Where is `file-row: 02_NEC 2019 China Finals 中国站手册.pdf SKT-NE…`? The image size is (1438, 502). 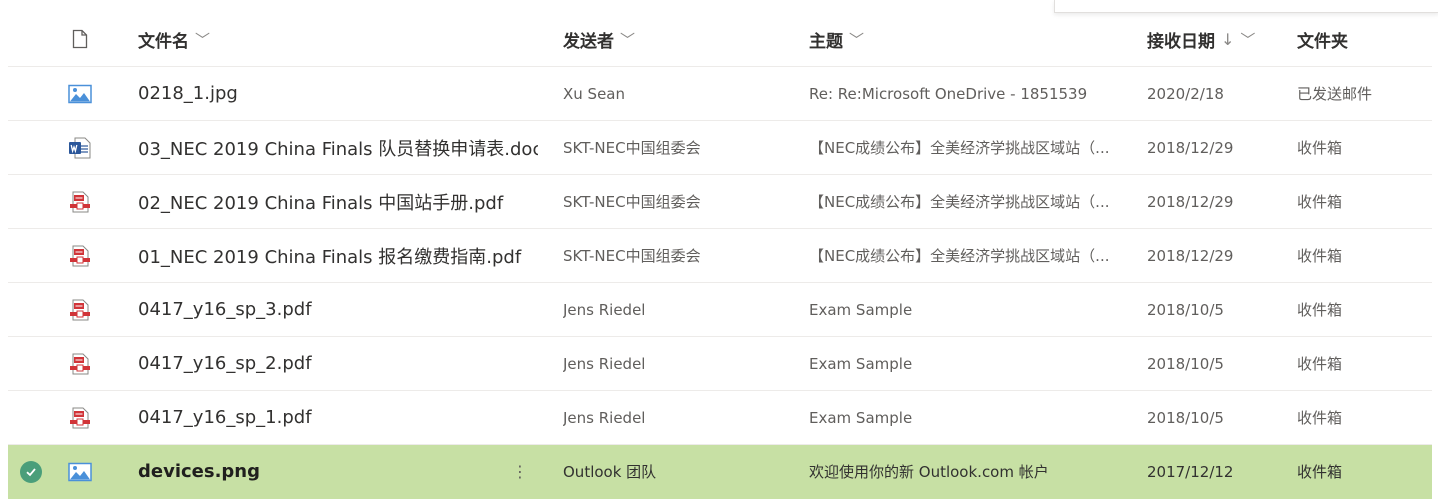 file-row: 02_NEC 2019 China Finals 中国站手册.pdf SKT-NE… is located at coordinates (720, 202).